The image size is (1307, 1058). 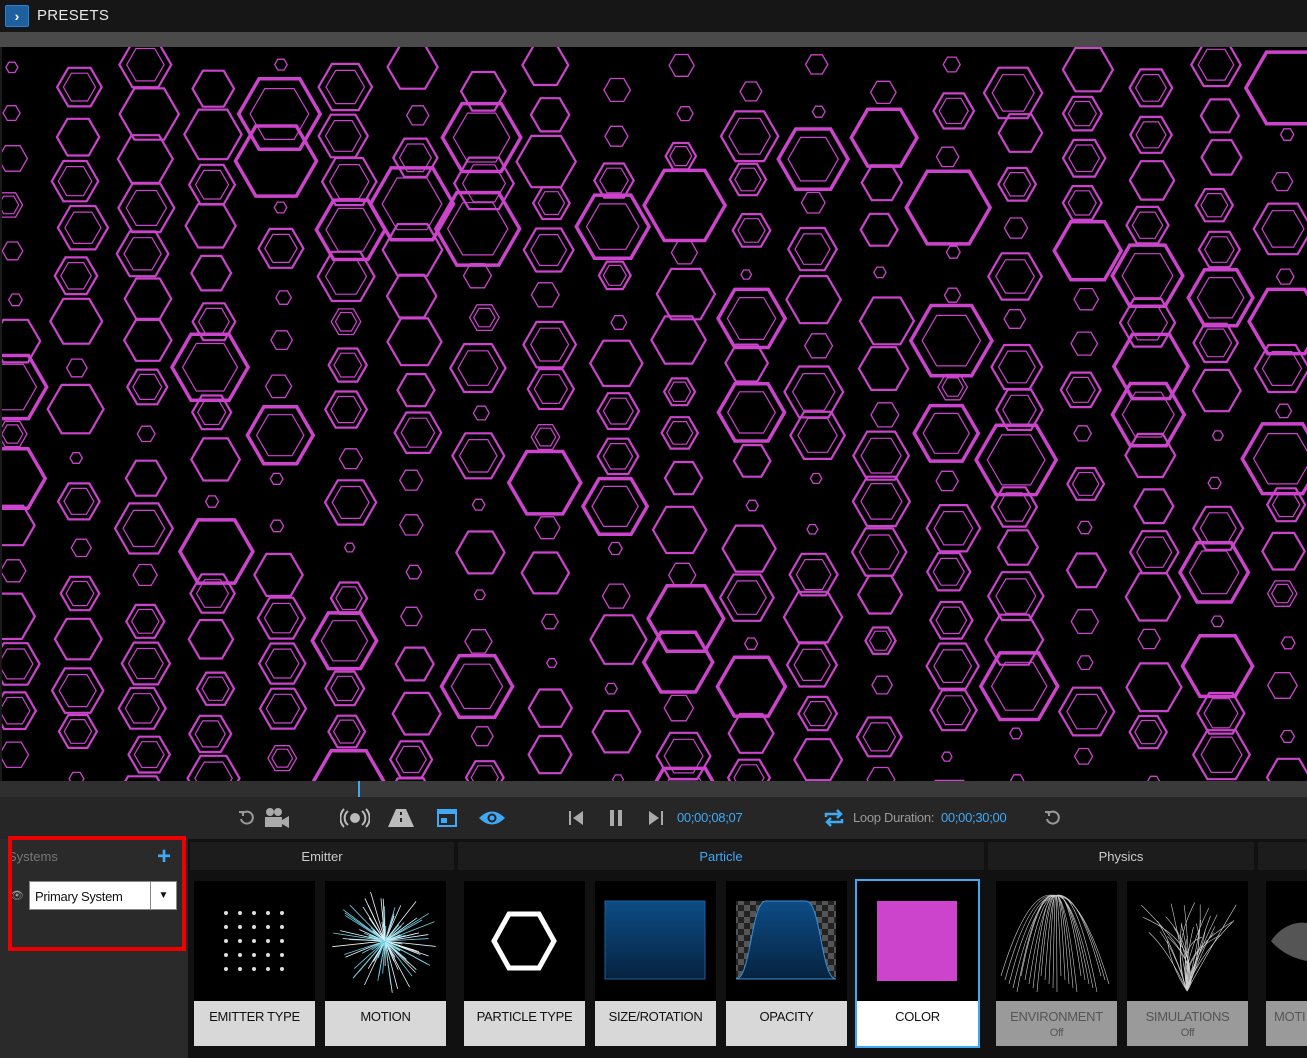 I want to click on card-emitter-type: EMITTER TYPE, so click(x=254, y=963).